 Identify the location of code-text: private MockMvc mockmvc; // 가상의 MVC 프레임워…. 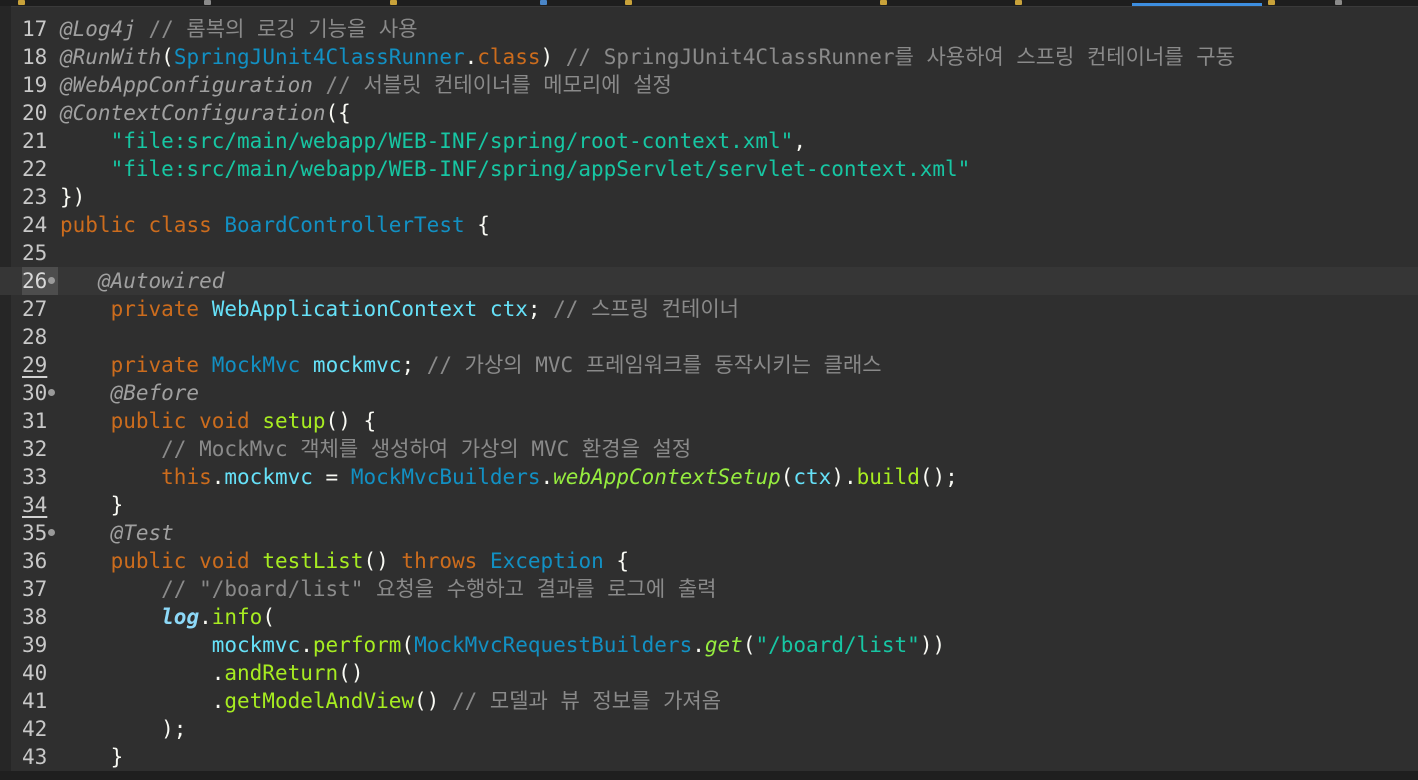
(471, 365).